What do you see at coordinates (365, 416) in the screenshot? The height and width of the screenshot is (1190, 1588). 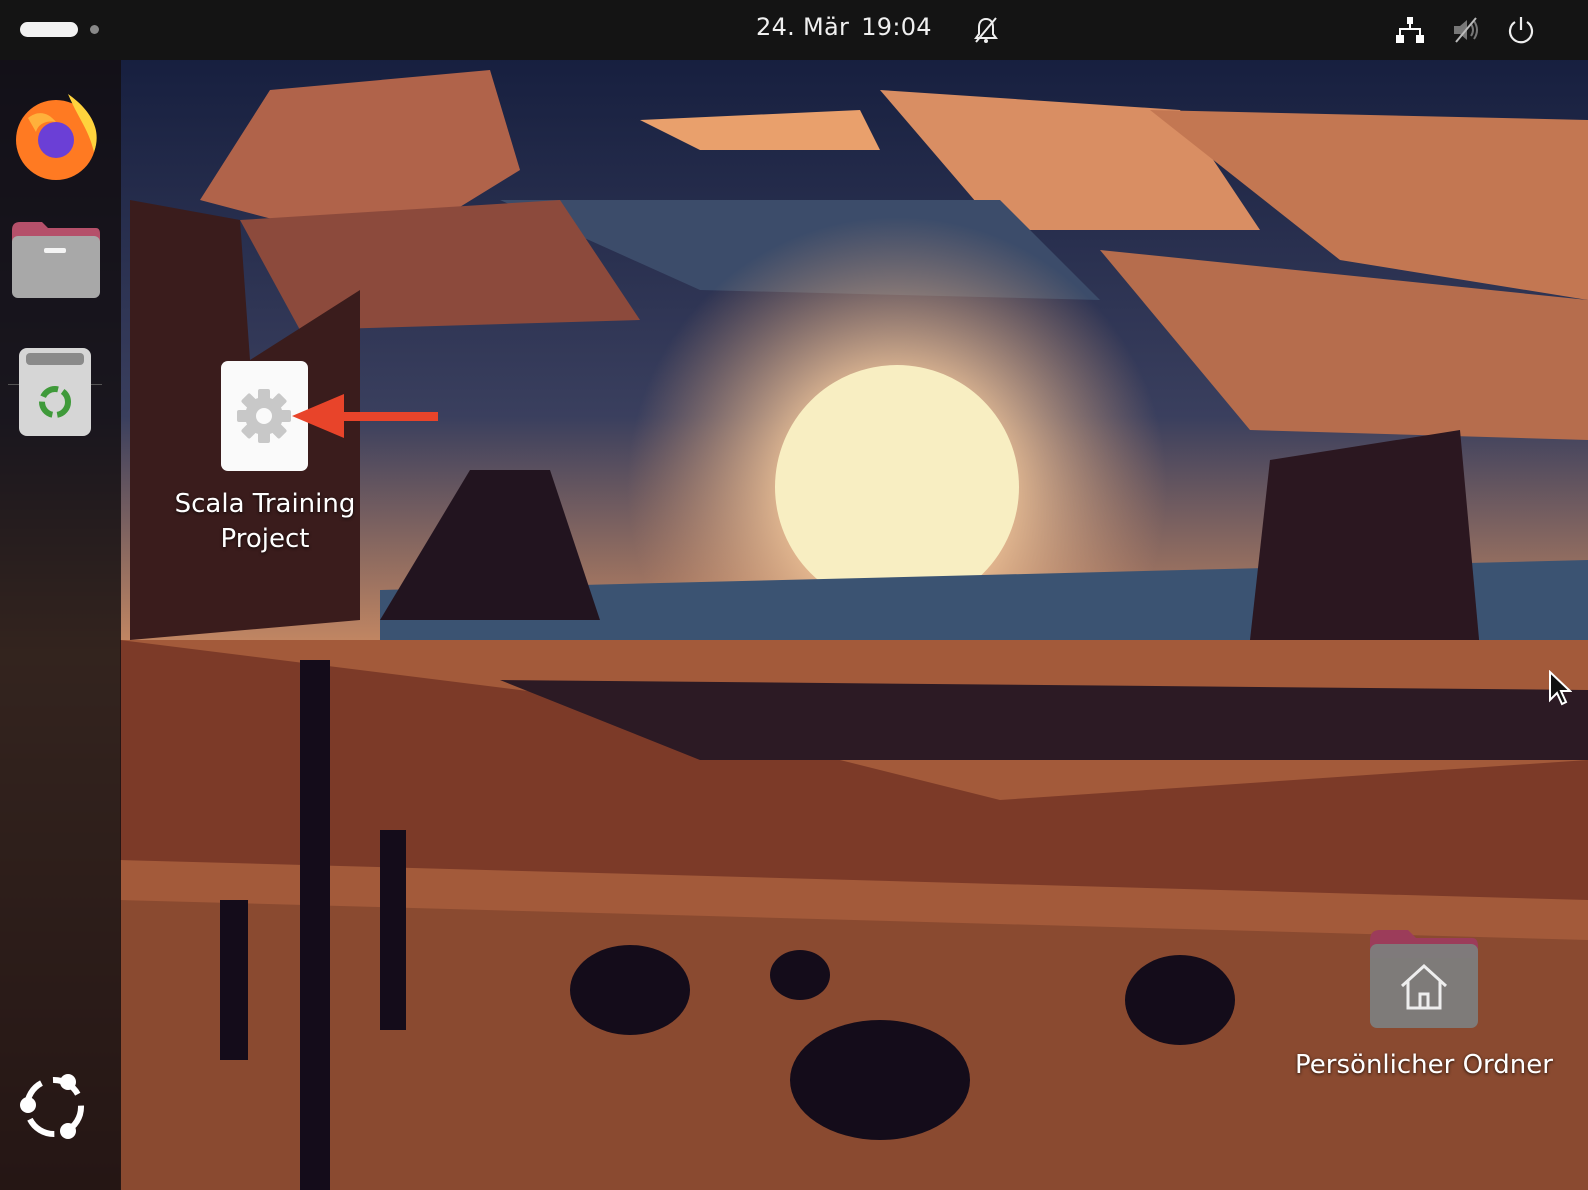 I see `red-arrow-annotation` at bounding box center [365, 416].